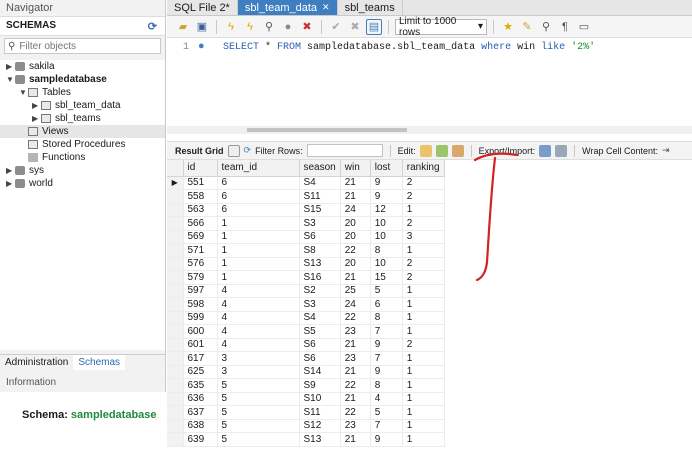  Describe the element at coordinates (258, 168) in the screenshot. I see `column-header-team_id: team_id` at that location.